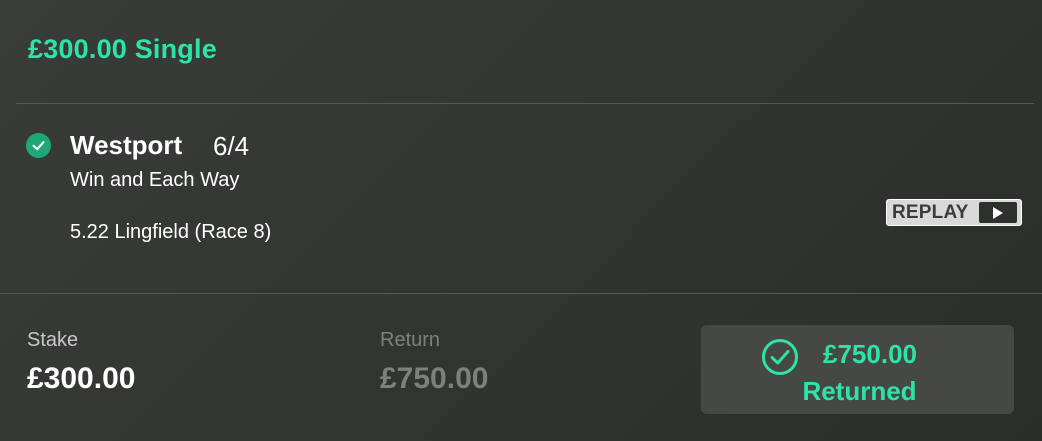 The height and width of the screenshot is (441, 1042). Describe the element at coordinates (521, 293) in the screenshot. I see `summary-divider` at that location.